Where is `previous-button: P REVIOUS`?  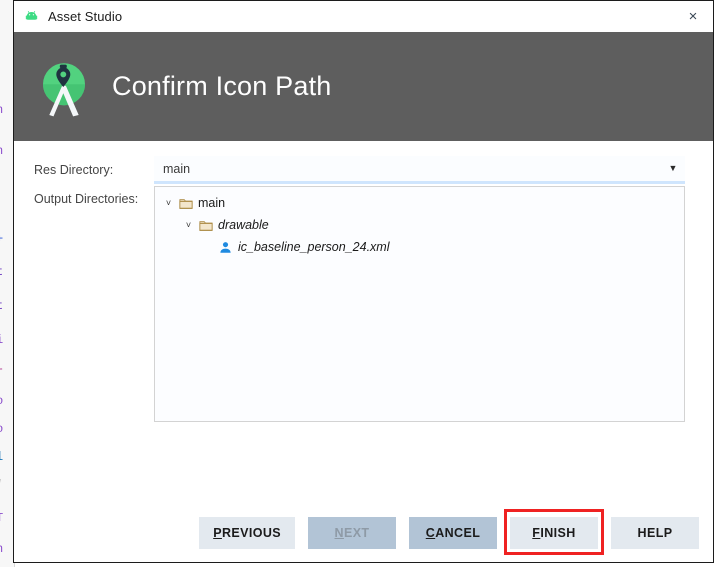 previous-button: P REVIOUS is located at coordinates (247, 533).